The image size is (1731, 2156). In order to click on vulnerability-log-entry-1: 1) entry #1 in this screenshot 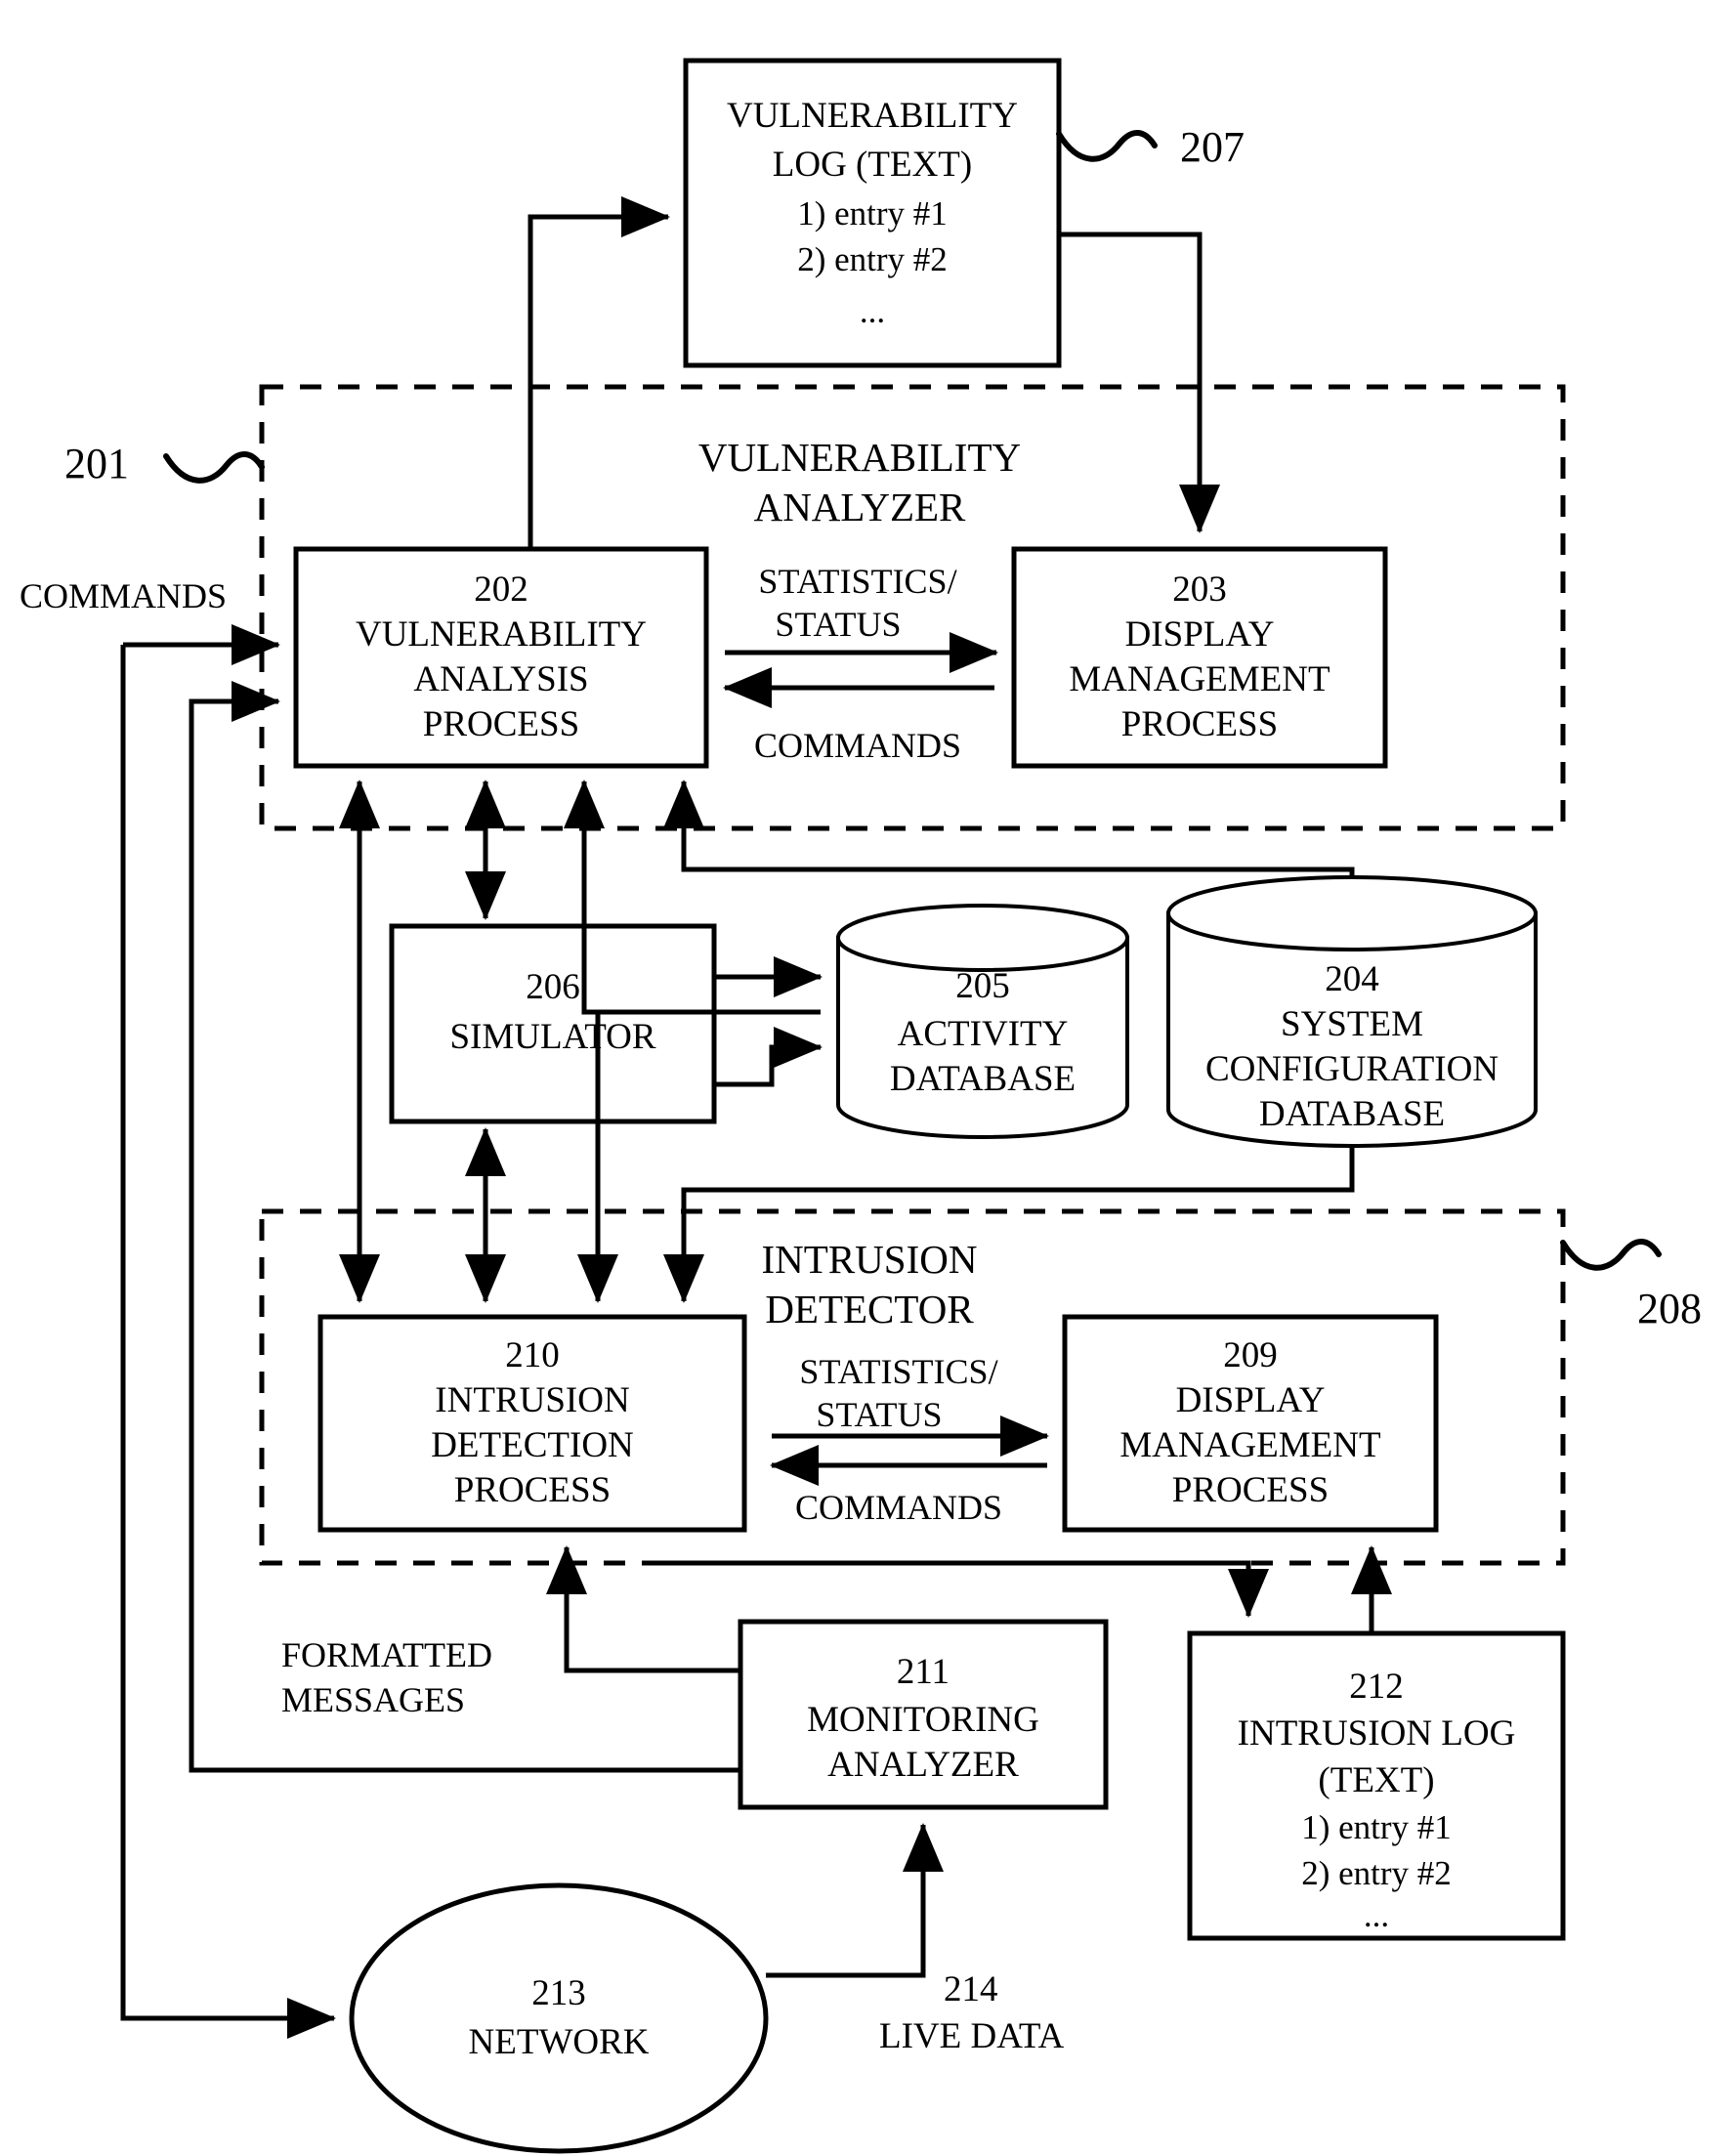, I will do `click(872, 213)`.